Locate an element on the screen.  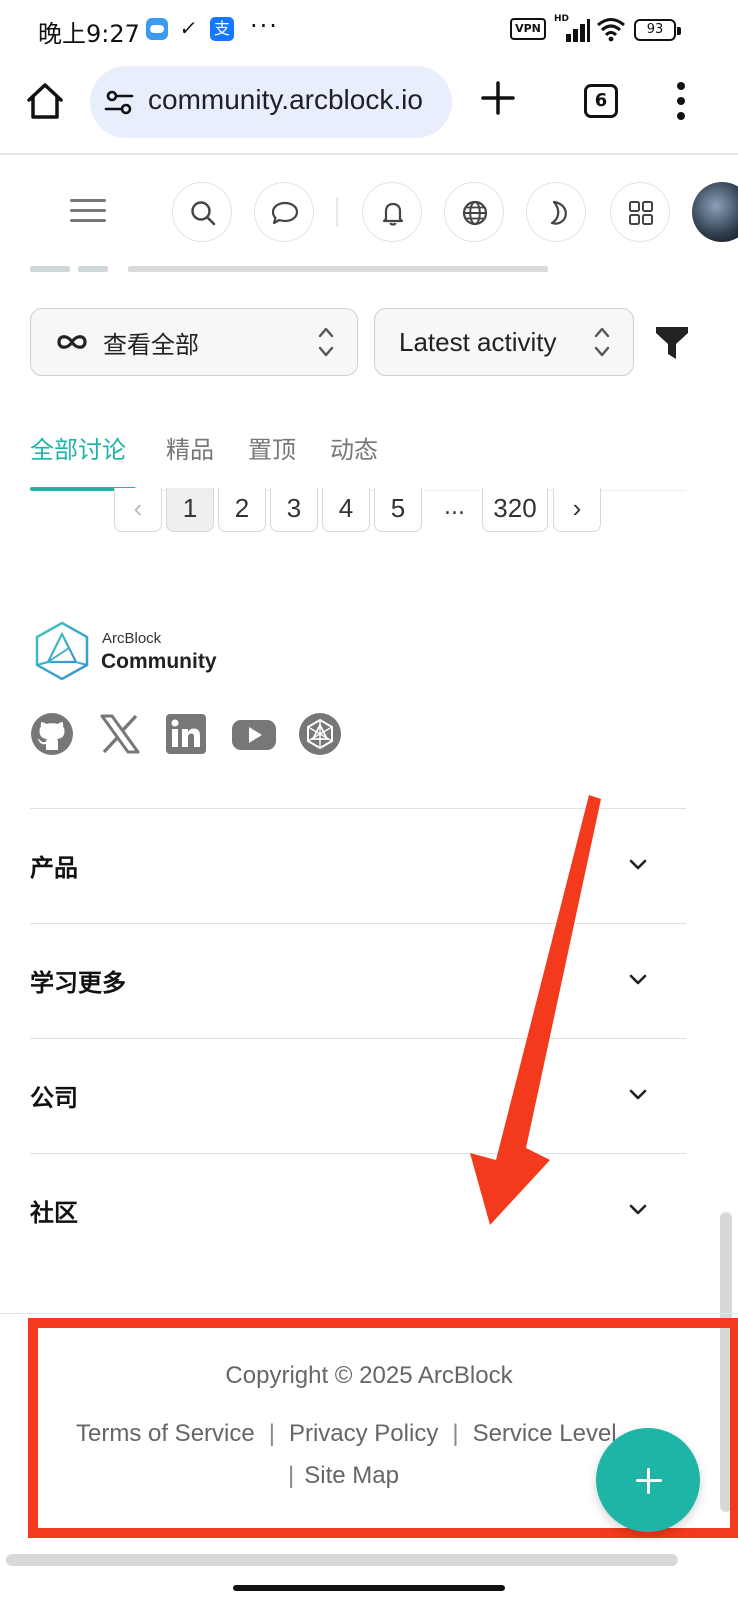
more-notifications-icon: ··· is located at coordinates (264, 26).